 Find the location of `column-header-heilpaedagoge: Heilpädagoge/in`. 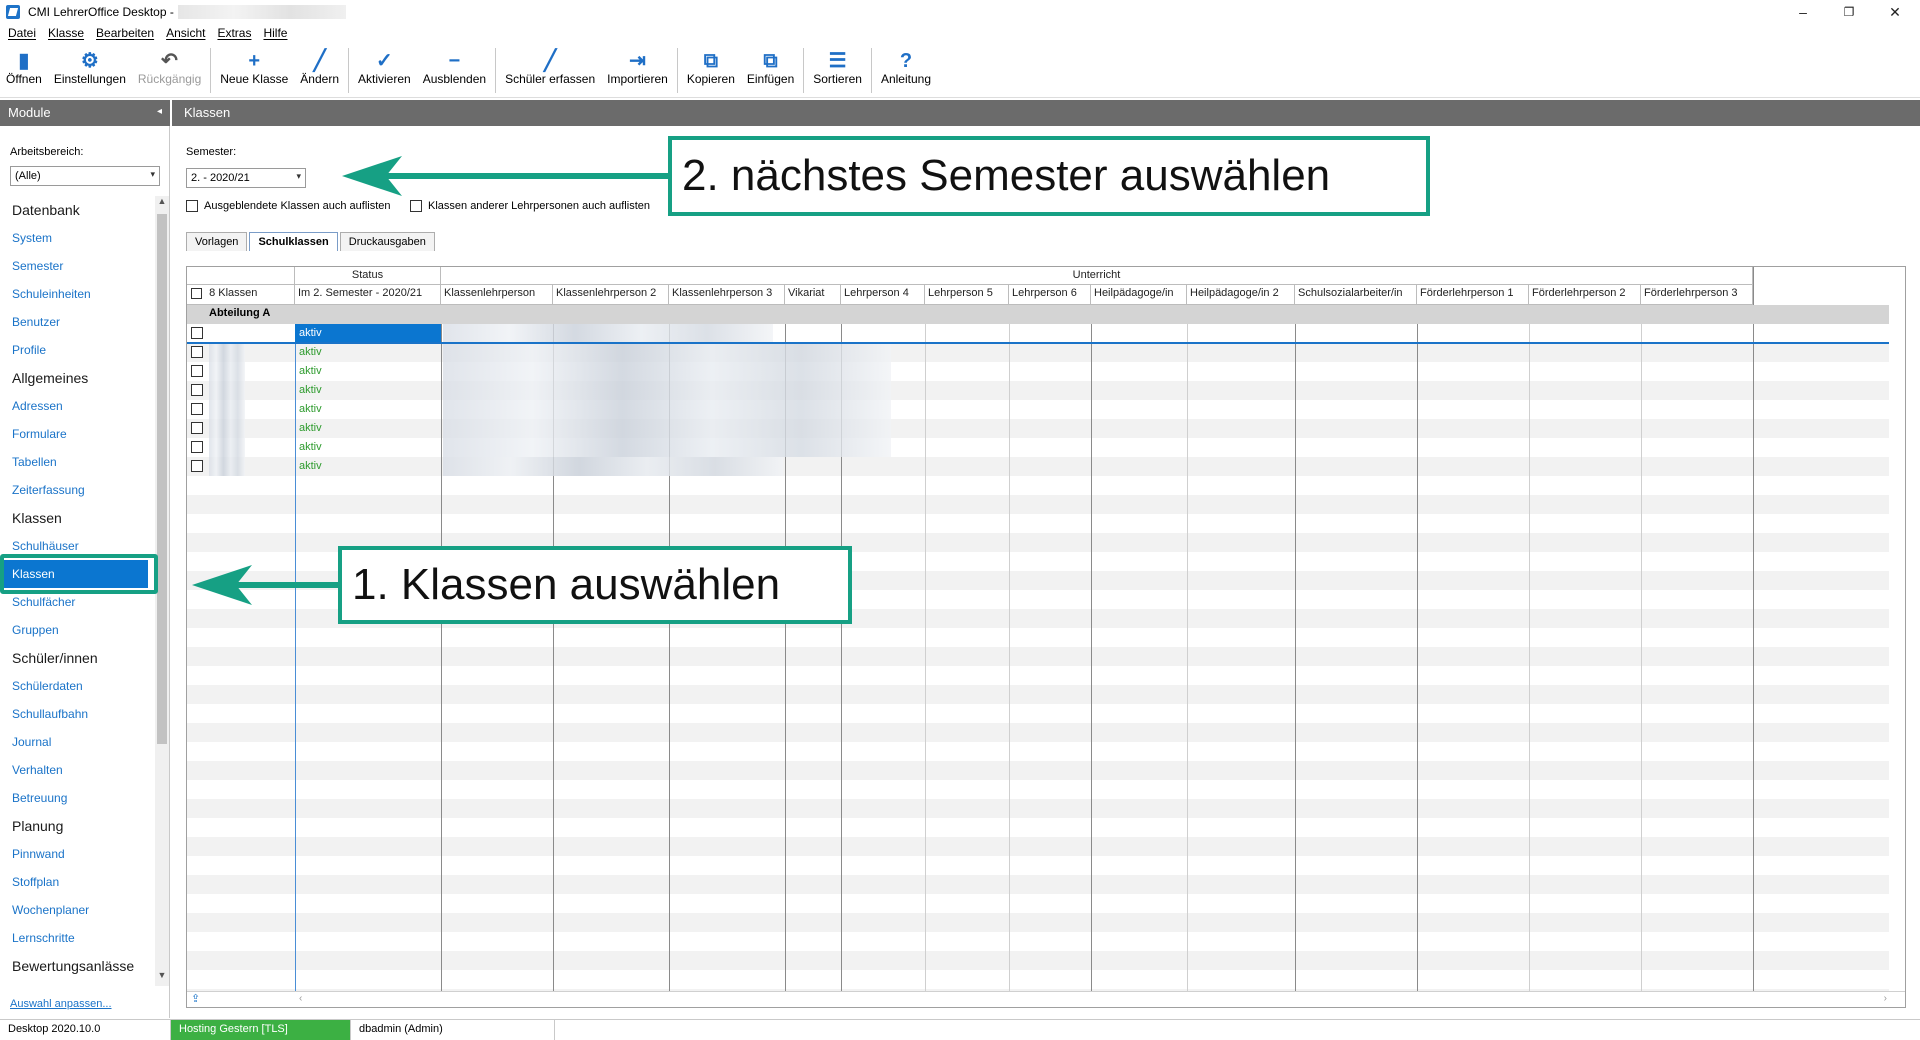

column-header-heilpaedagoge: Heilpädagoge/in is located at coordinates (1139, 295).